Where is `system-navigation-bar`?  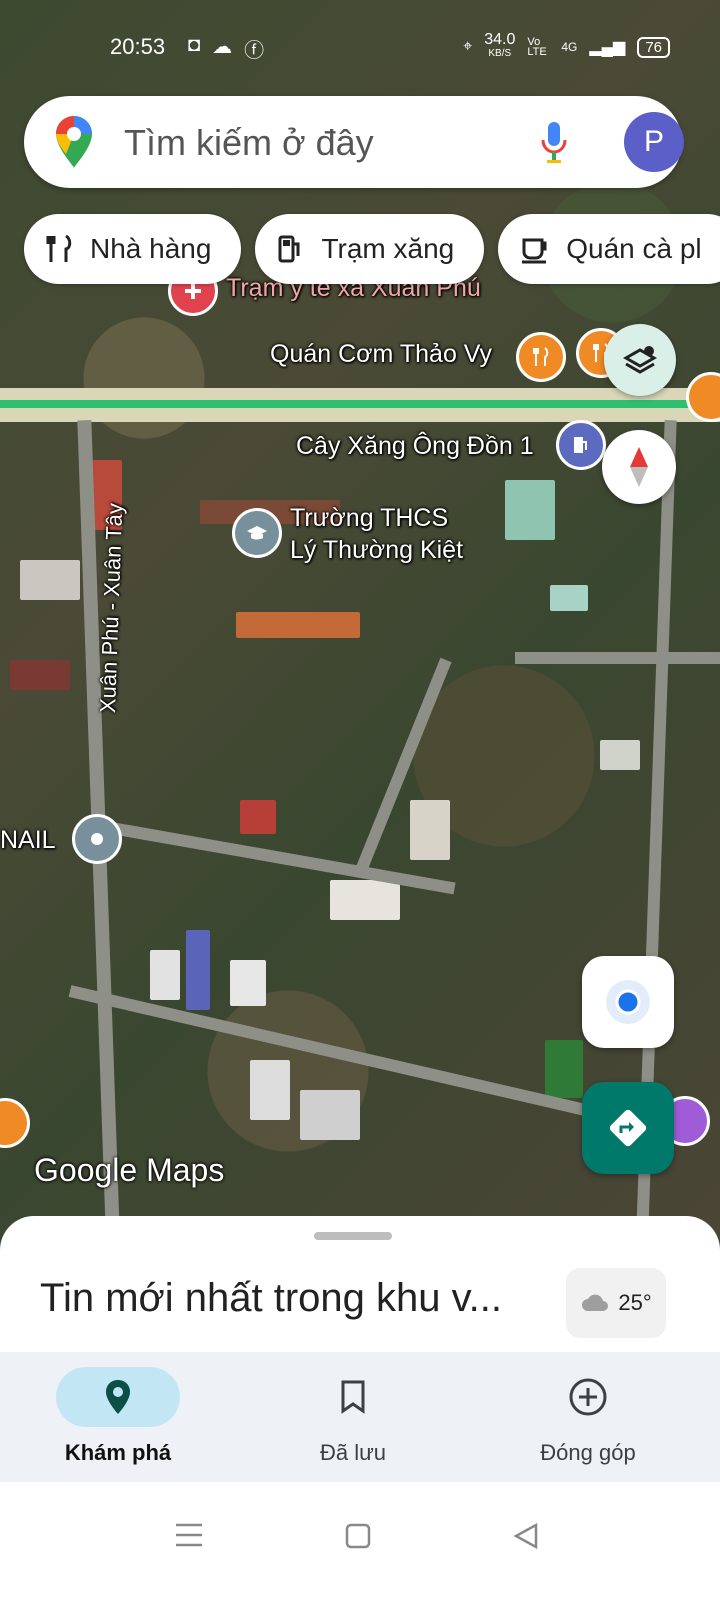
system-navigation-bar is located at coordinates (360, 1541).